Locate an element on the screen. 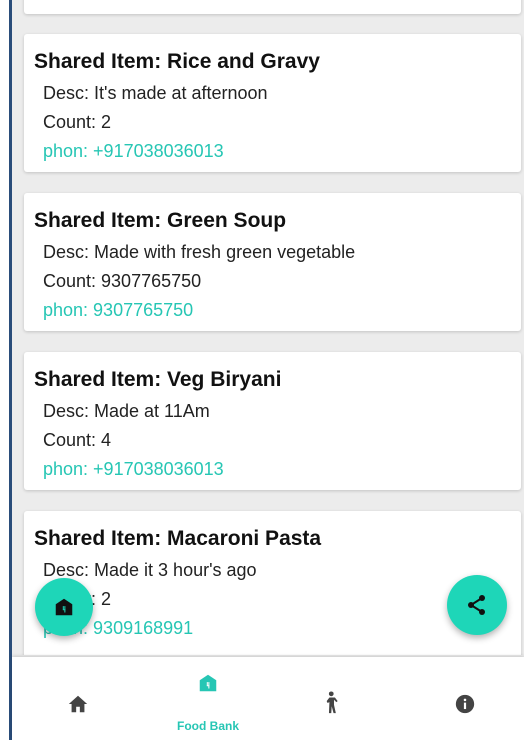  item-phone-link: phon: 9307765750 is located at coordinates (118, 310).